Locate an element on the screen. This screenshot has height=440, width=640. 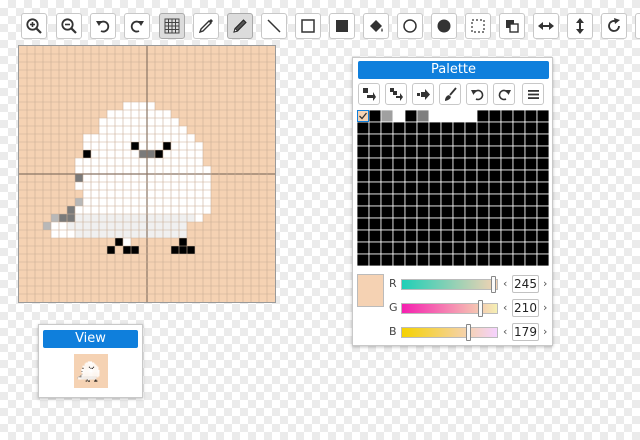
palette-panel-title: Palette is located at coordinates (453, 70).